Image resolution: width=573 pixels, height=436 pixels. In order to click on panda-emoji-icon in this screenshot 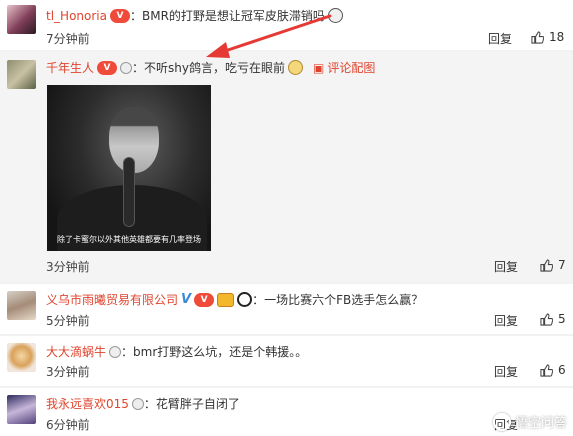, I will do `click(245, 299)`.